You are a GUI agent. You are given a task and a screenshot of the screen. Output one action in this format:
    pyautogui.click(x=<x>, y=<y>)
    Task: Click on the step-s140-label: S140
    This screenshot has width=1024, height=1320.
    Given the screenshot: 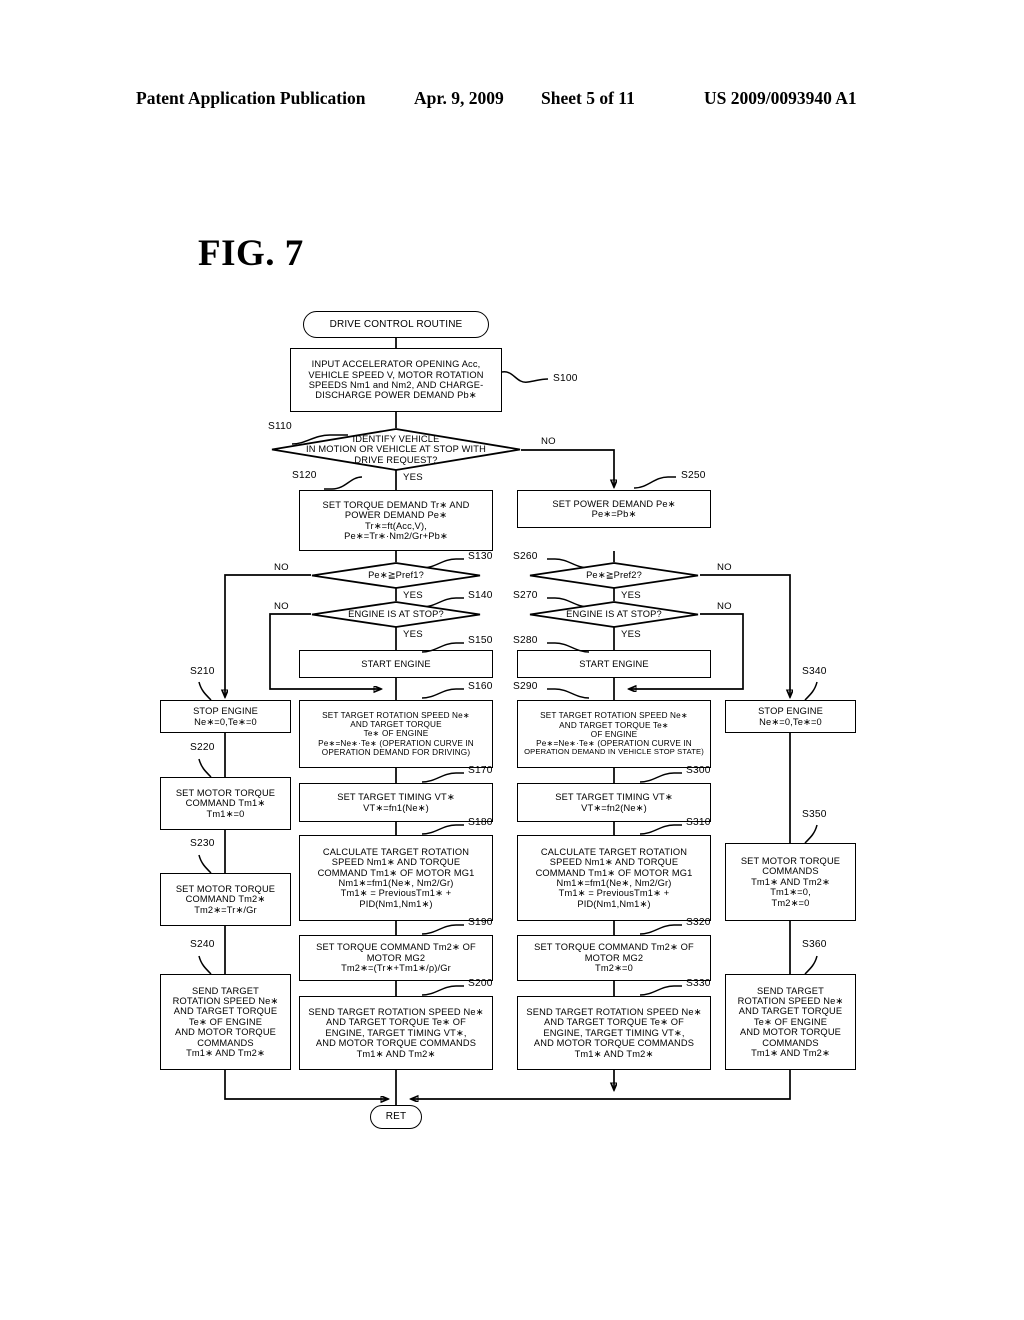 What is the action you would take?
    pyautogui.click(x=480, y=595)
    